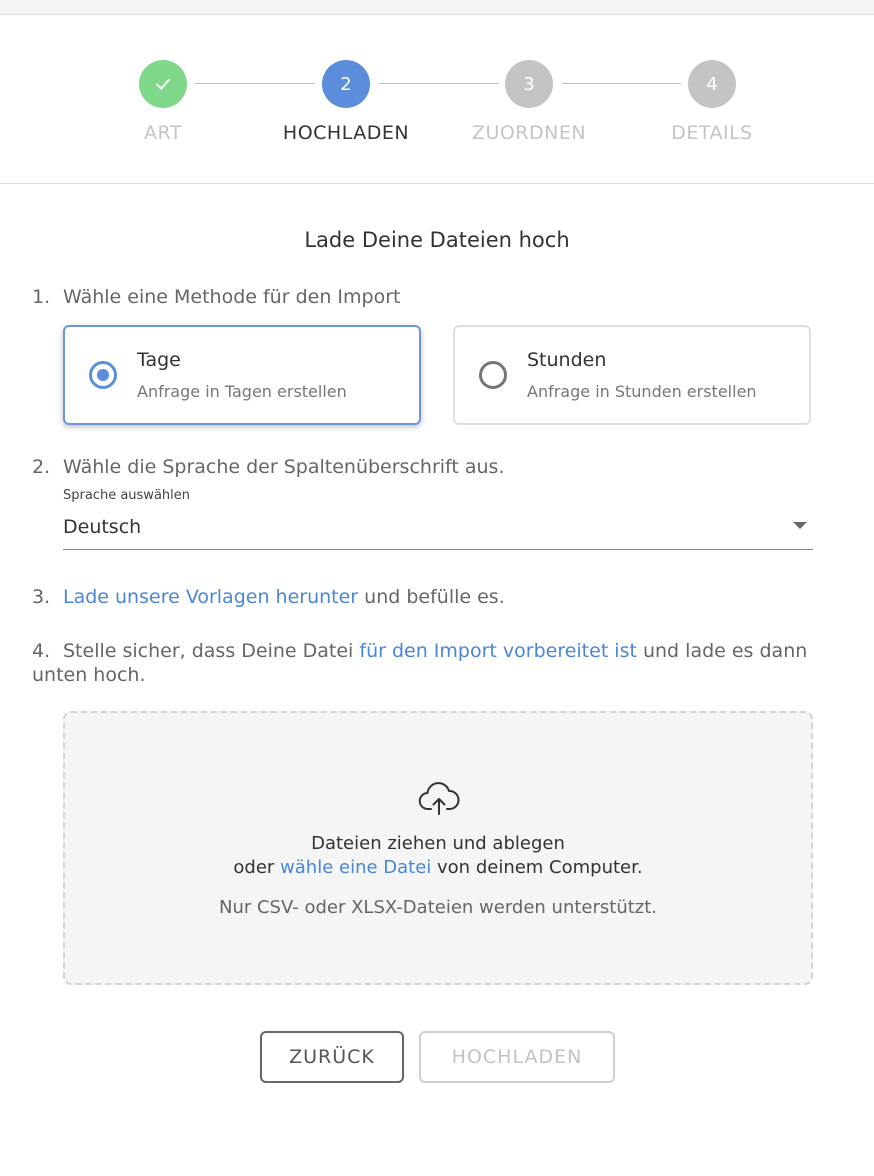 The image size is (874, 1176). I want to click on method-subtitle: Anfrage in Stunden erstellen, so click(642, 391).